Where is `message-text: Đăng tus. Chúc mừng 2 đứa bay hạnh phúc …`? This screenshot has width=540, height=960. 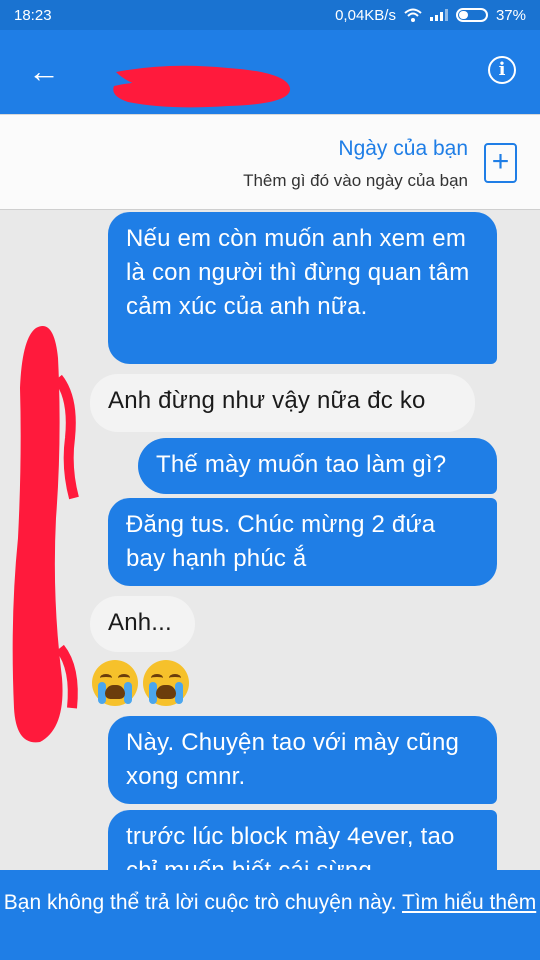
message-text: Đăng tus. Chúc mừng 2 đứa bay hạnh phúc … is located at coordinates (281, 541).